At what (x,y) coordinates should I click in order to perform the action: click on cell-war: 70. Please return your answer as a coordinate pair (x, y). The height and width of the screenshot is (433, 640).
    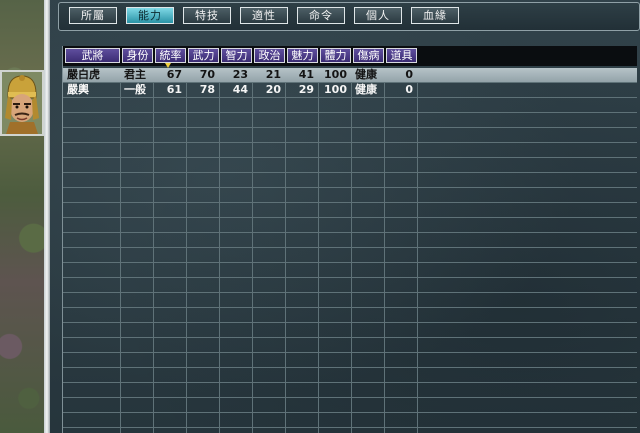
    Looking at the image, I should click on (207, 74).